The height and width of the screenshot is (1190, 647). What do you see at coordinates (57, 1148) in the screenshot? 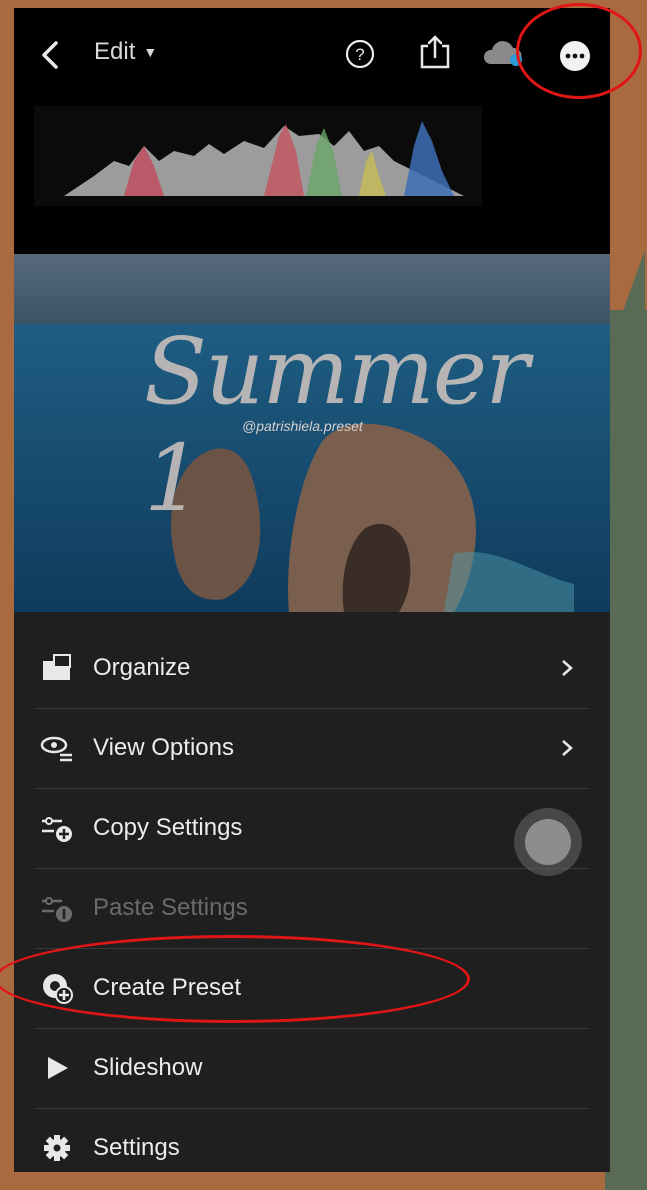
I see `gear-icon` at bounding box center [57, 1148].